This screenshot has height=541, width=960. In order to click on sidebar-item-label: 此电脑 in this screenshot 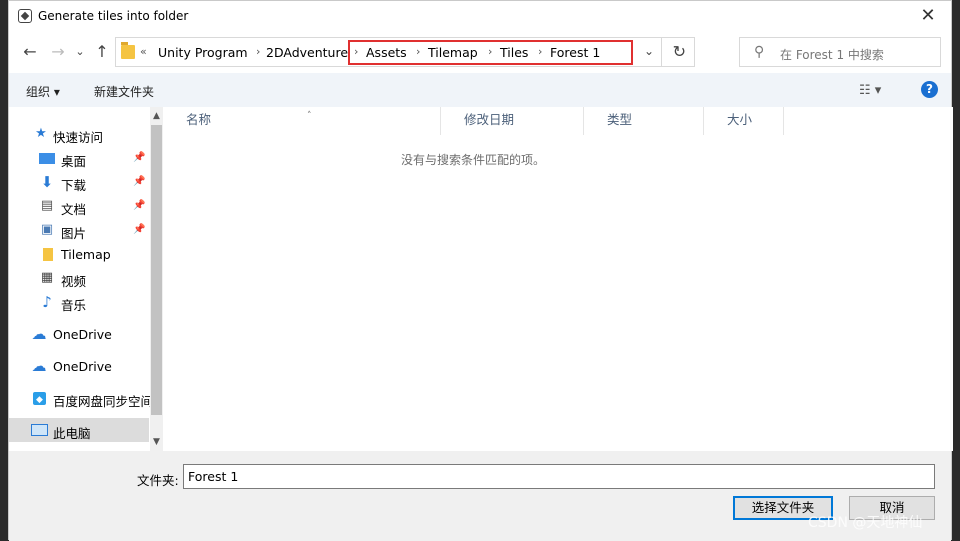, I will do `click(72, 433)`.